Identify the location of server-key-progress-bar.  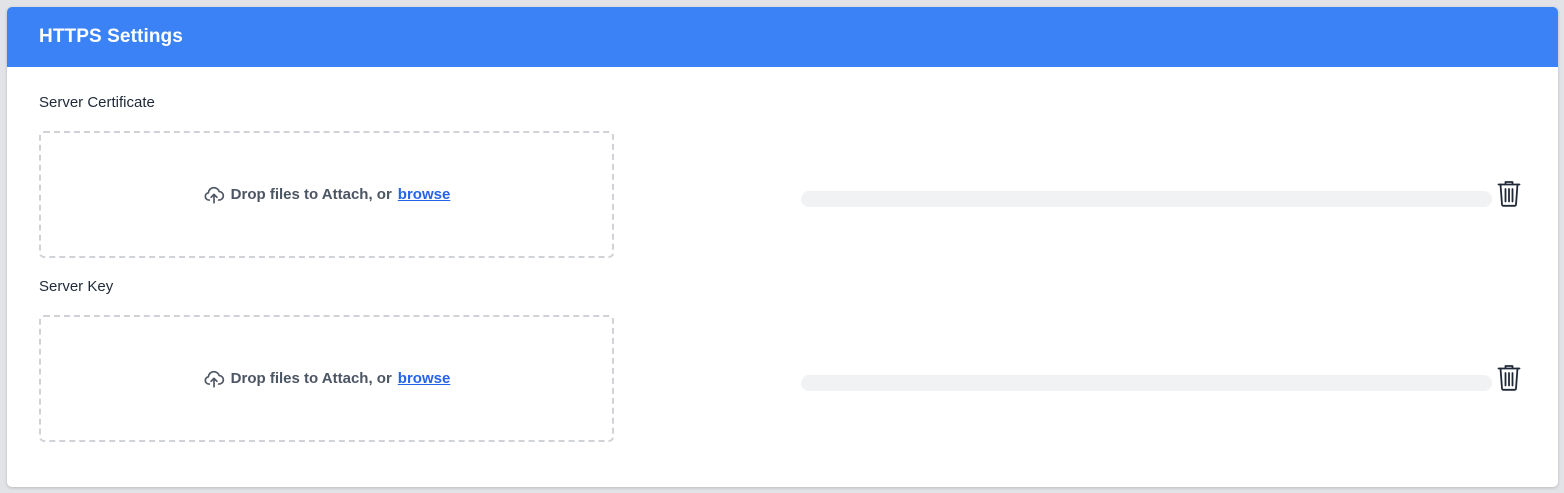
(1146, 383).